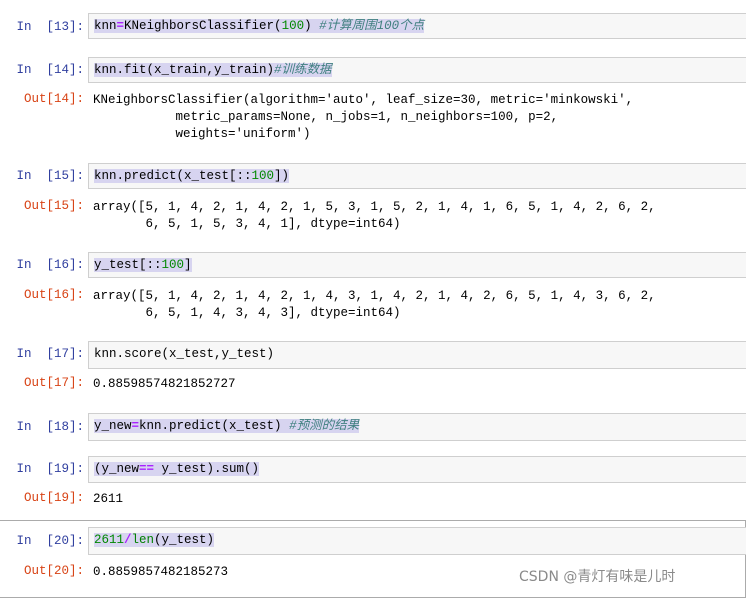 This screenshot has width=746, height=599. What do you see at coordinates (315, 26) in the screenshot?
I see `code-token` at bounding box center [315, 26].